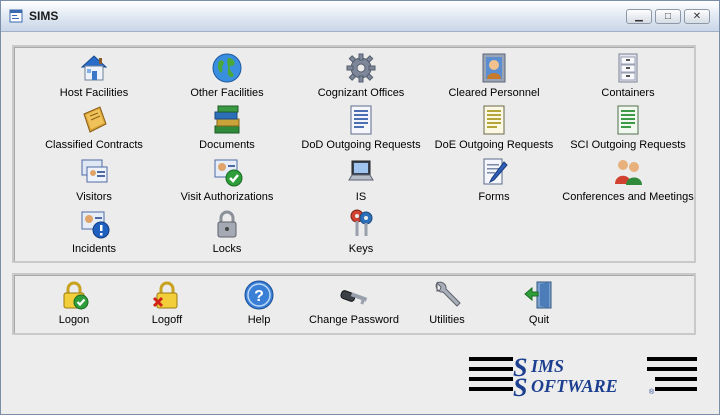 This screenshot has width=720, height=415. What do you see at coordinates (354, 297) in the screenshot?
I see `key-icon` at bounding box center [354, 297].